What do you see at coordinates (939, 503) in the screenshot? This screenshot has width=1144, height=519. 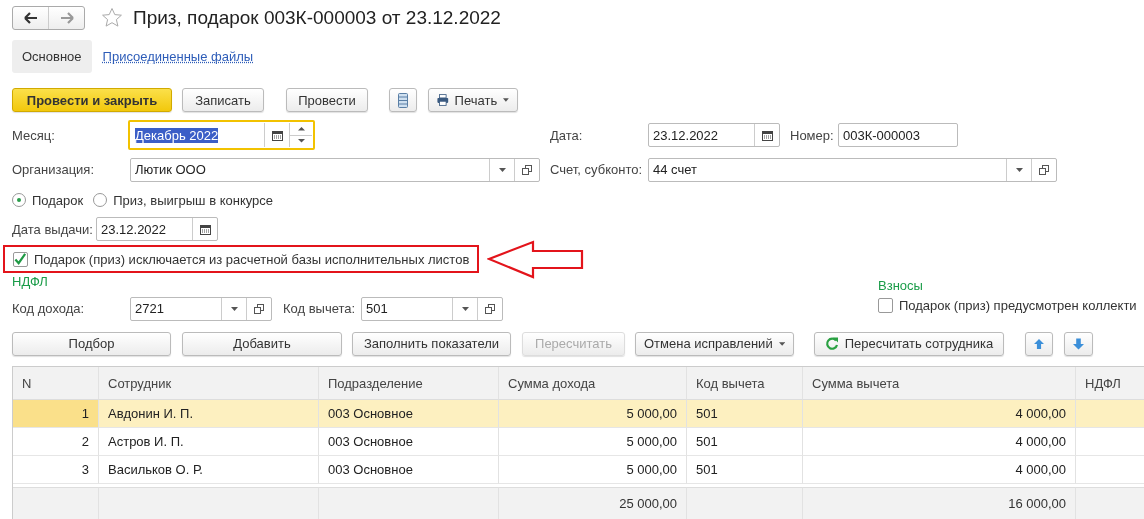 I see `total-cell: 16 000,00` at bounding box center [939, 503].